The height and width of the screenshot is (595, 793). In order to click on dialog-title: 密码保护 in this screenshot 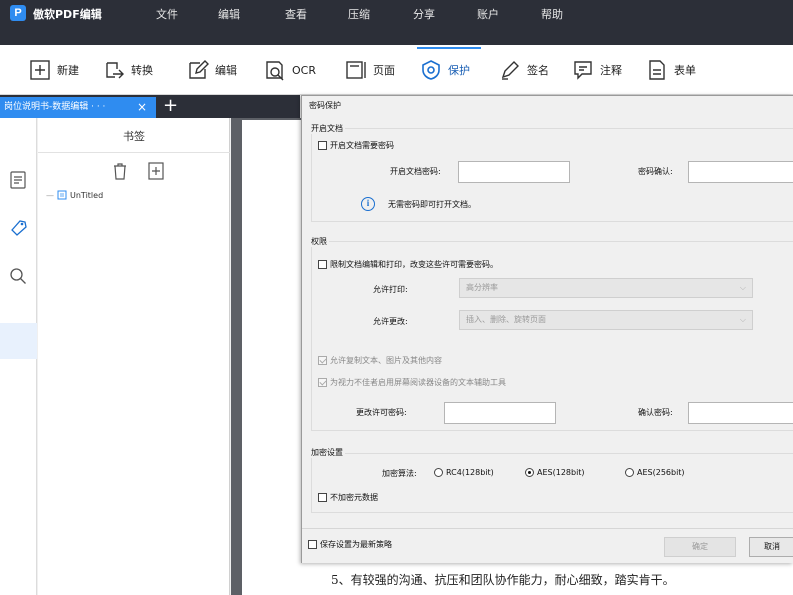, I will do `click(325, 105)`.